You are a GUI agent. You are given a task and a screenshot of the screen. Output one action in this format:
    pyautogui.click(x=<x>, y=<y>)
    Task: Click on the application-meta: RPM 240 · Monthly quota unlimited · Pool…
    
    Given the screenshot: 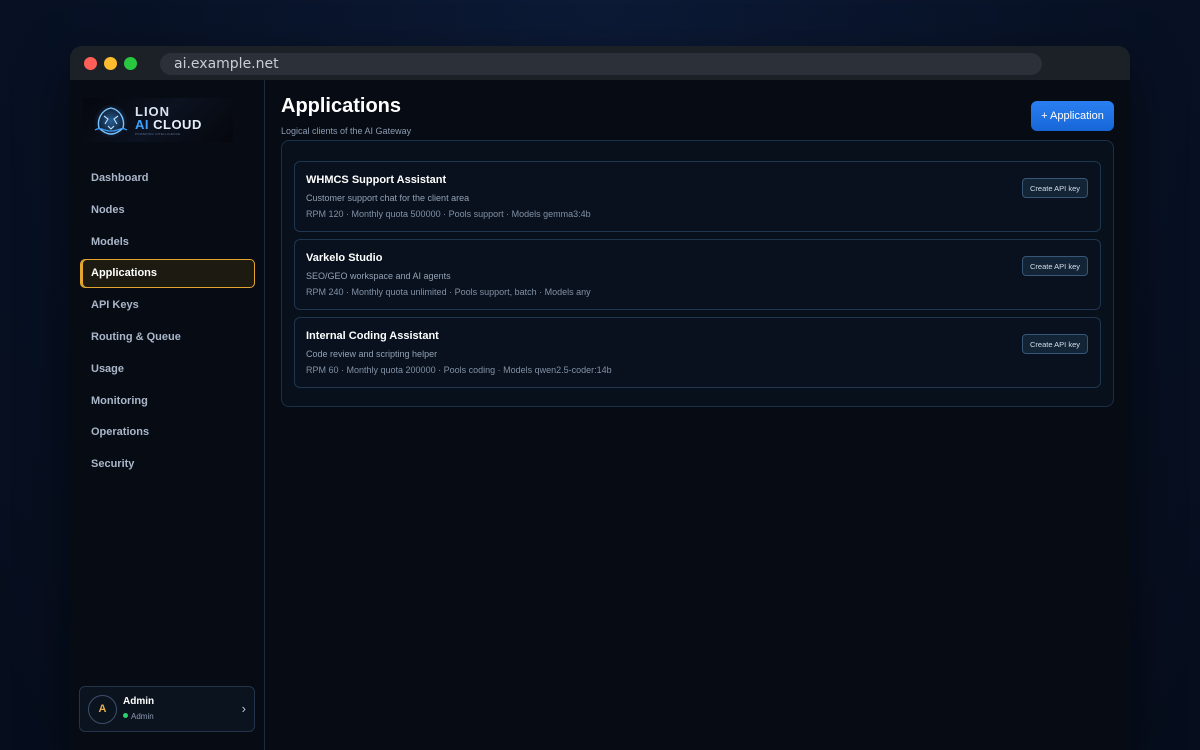 What is the action you would take?
    pyautogui.click(x=448, y=292)
    